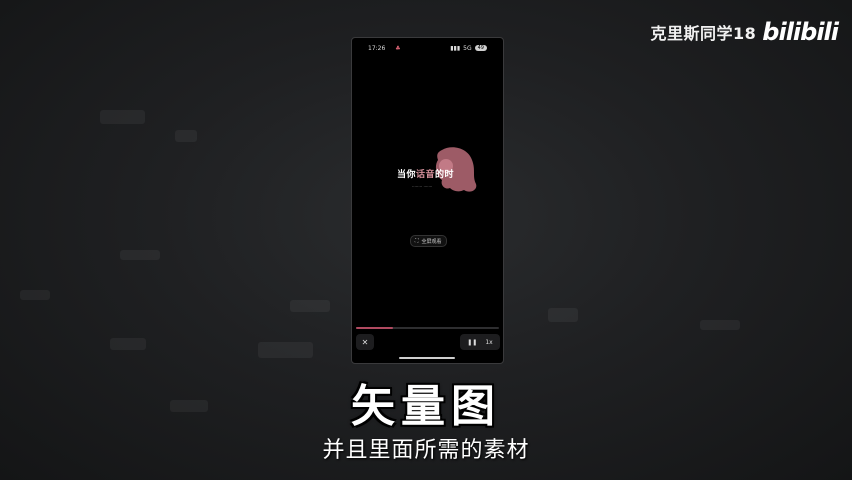  What do you see at coordinates (472, 342) in the screenshot?
I see `pause-icon: ❚❚` at bounding box center [472, 342].